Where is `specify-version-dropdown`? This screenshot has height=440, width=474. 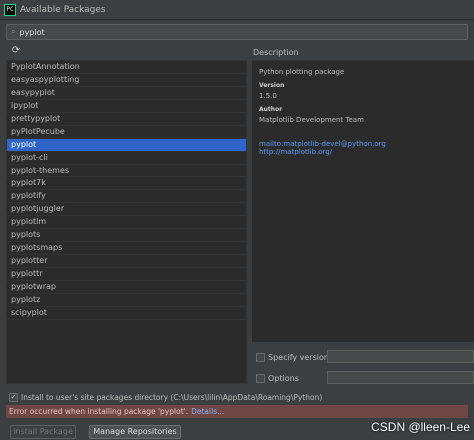 specify-version-dropdown is located at coordinates (400, 356).